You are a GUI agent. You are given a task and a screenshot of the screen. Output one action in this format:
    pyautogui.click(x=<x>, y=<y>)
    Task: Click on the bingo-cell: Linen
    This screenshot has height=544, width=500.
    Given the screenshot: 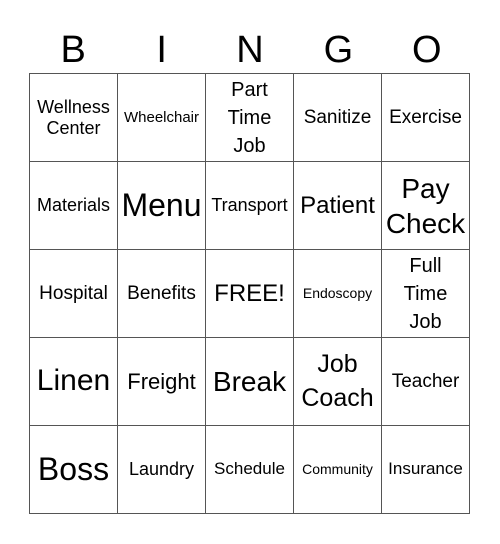 What is the action you would take?
    pyautogui.click(x=74, y=382)
    